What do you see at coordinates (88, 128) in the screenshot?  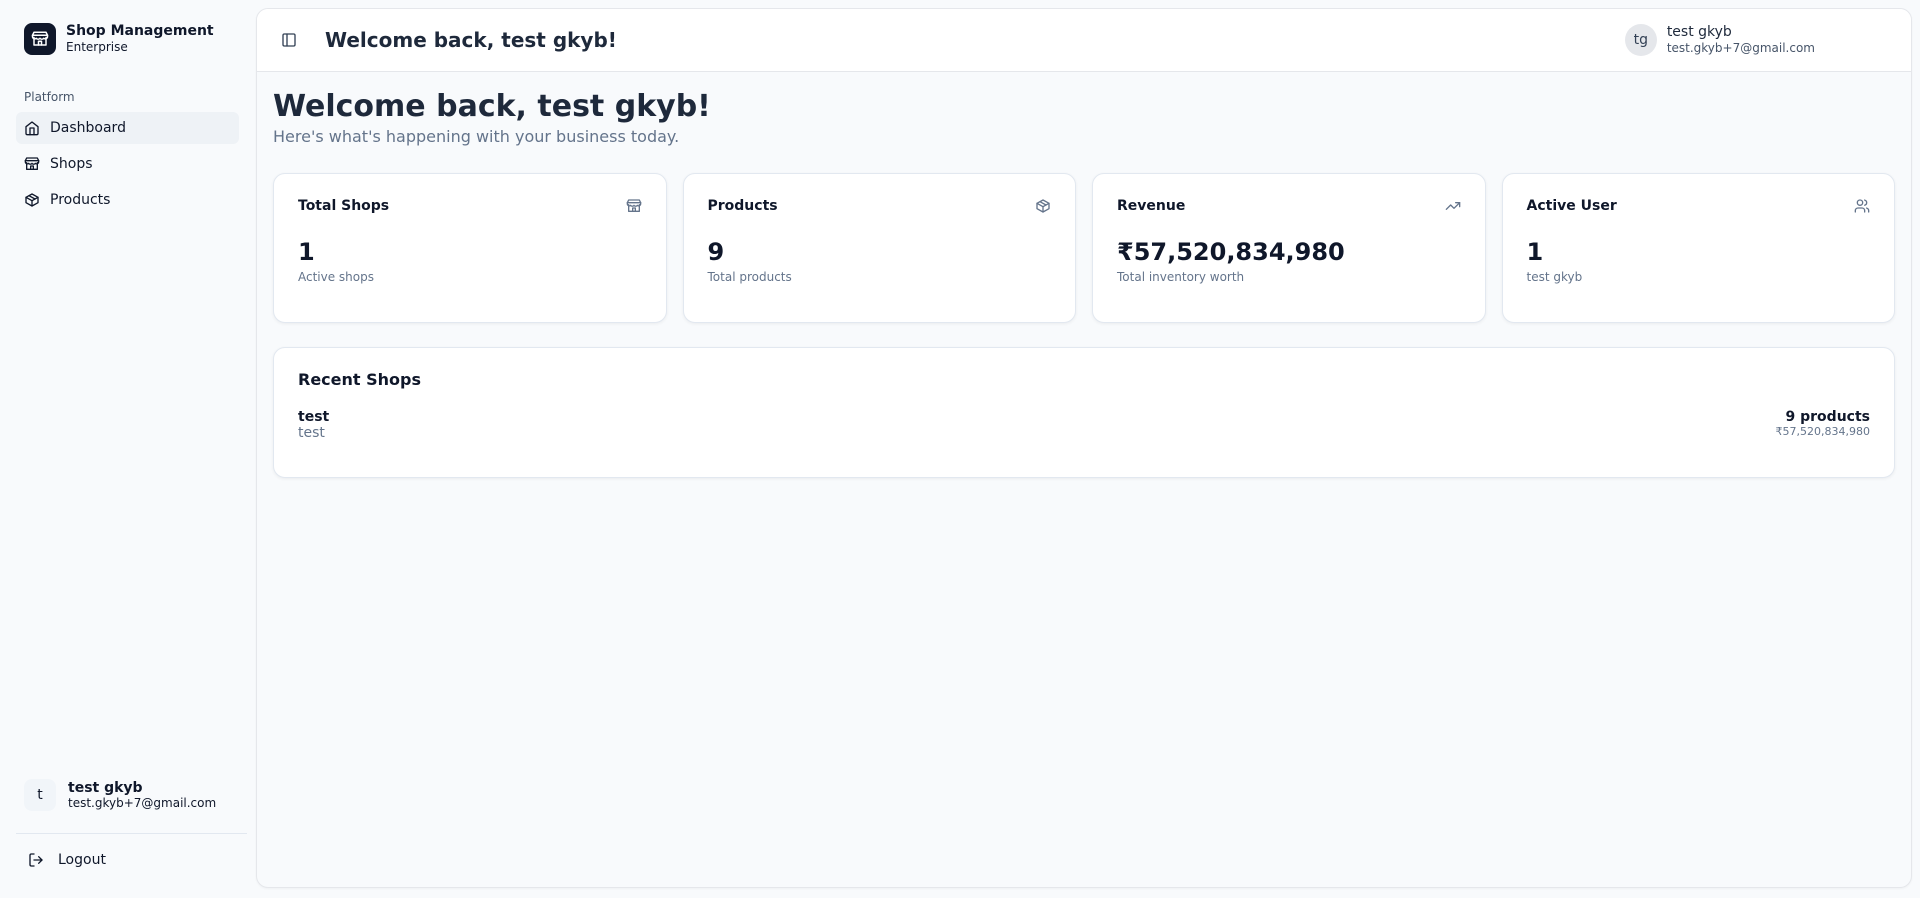 I see `sidebar-item-label: Dashboard` at bounding box center [88, 128].